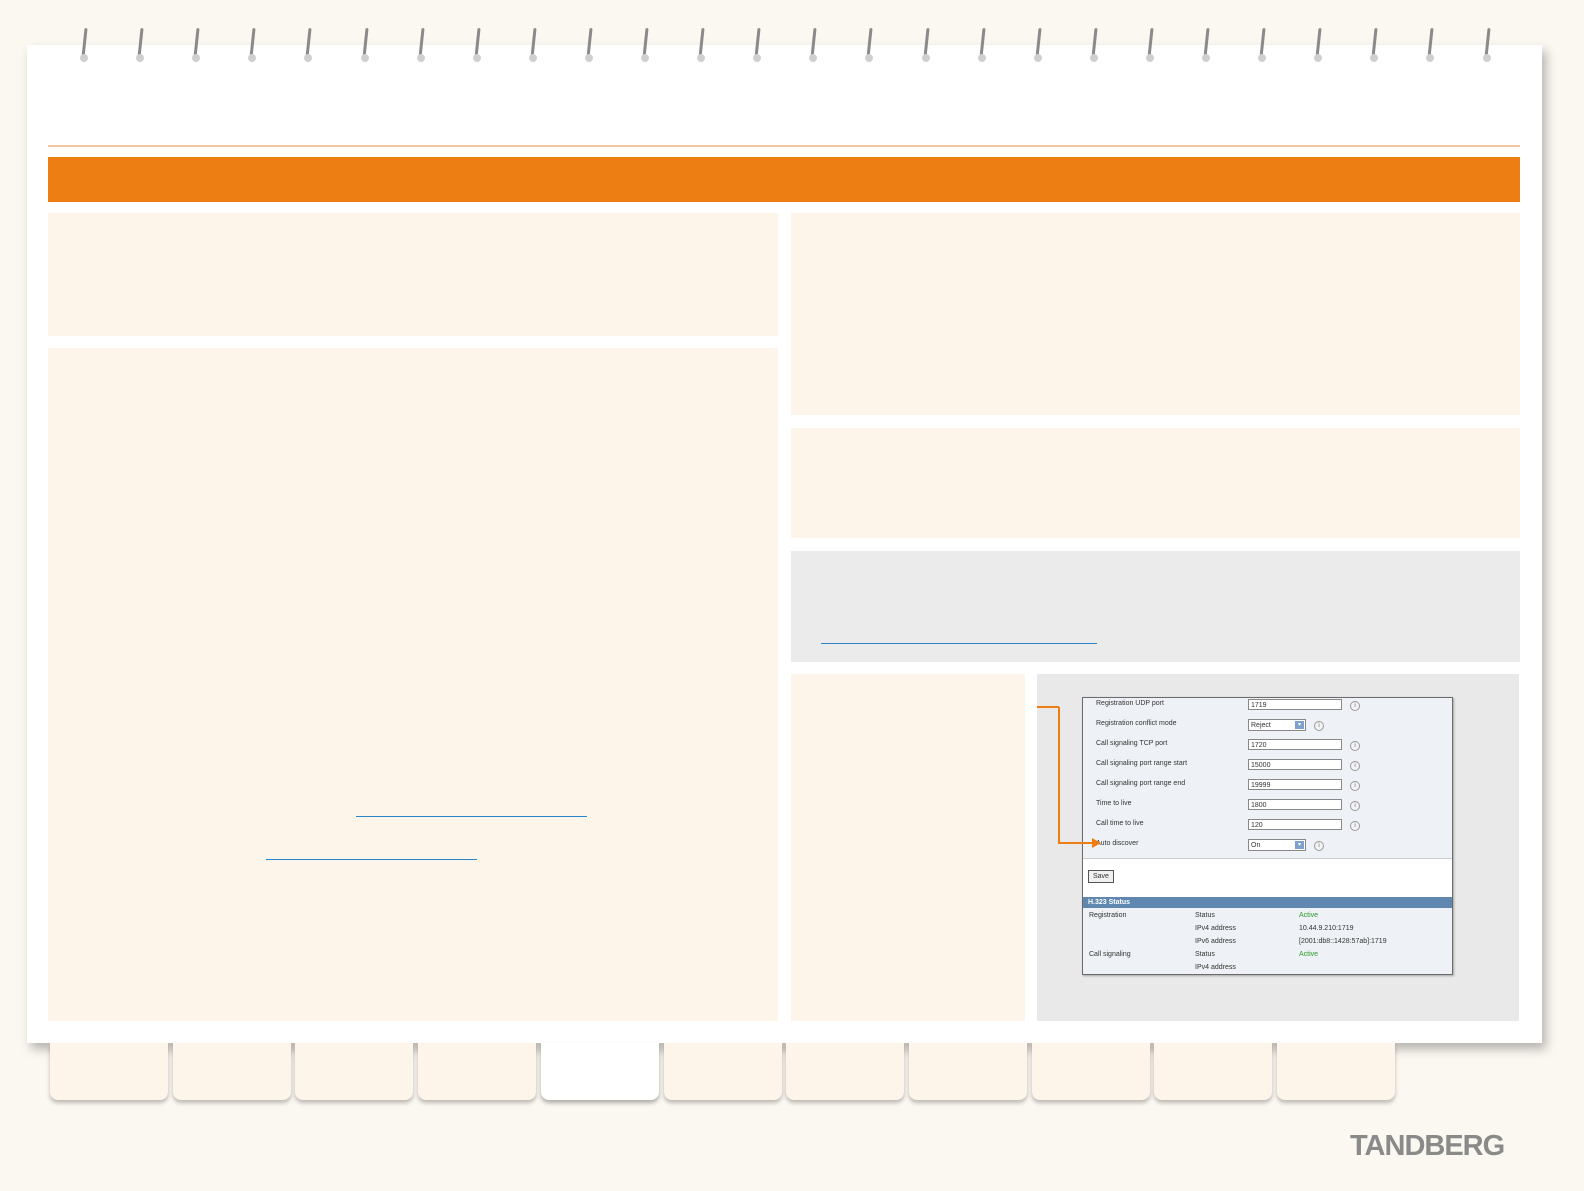  I want to click on config-label: Time to live, so click(1114, 803).